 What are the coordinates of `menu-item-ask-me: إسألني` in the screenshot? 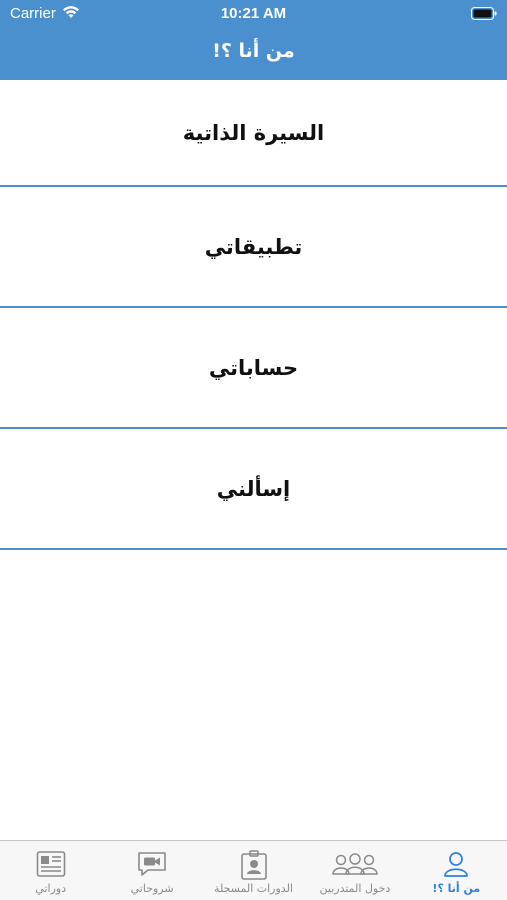 It's located at (253, 489).